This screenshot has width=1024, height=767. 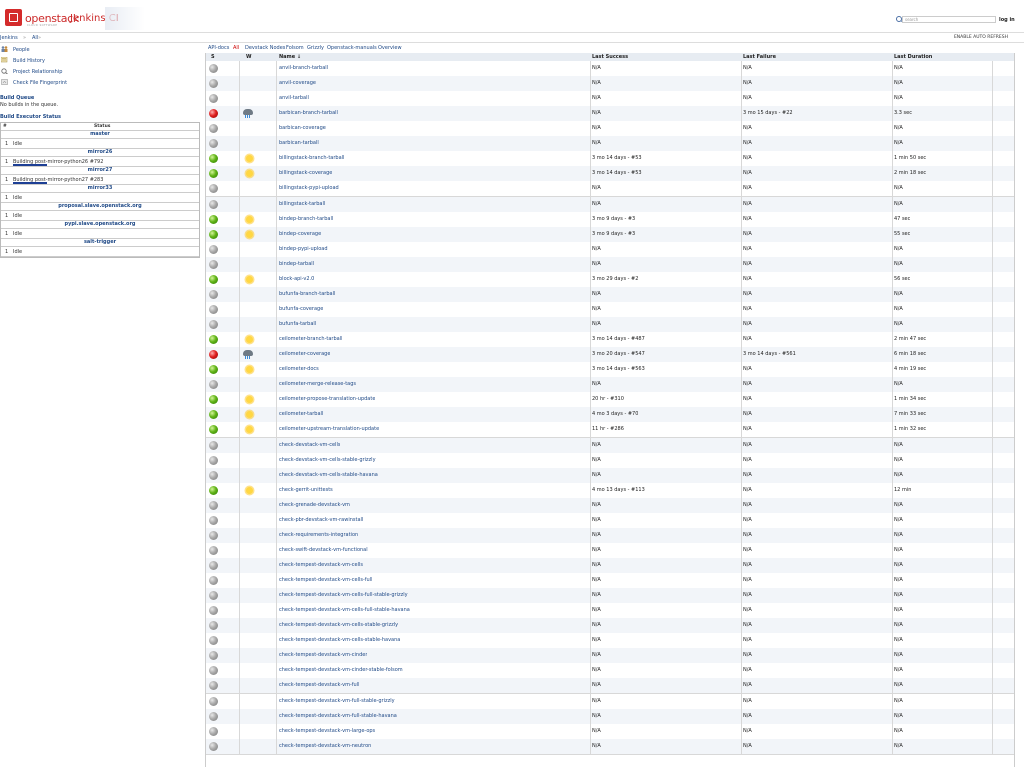 What do you see at coordinates (302, 128) in the screenshot?
I see `job-name-link: barbican-coverage` at bounding box center [302, 128].